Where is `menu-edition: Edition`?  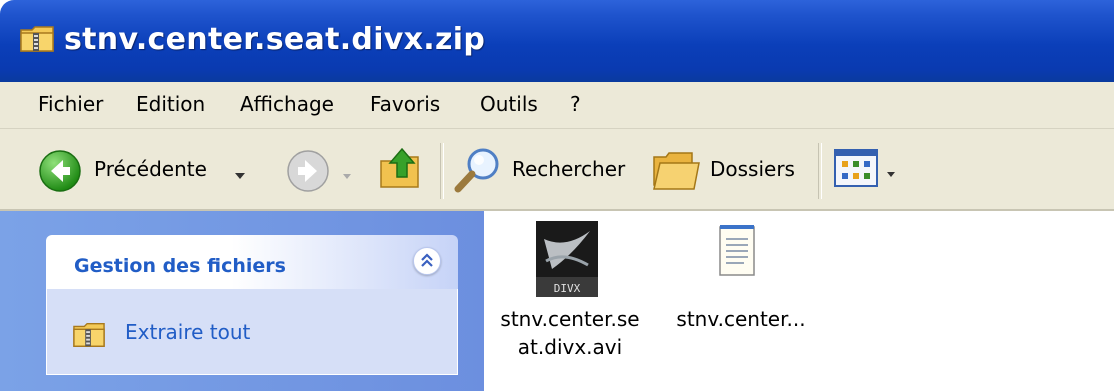 menu-edition: Edition is located at coordinates (170, 104).